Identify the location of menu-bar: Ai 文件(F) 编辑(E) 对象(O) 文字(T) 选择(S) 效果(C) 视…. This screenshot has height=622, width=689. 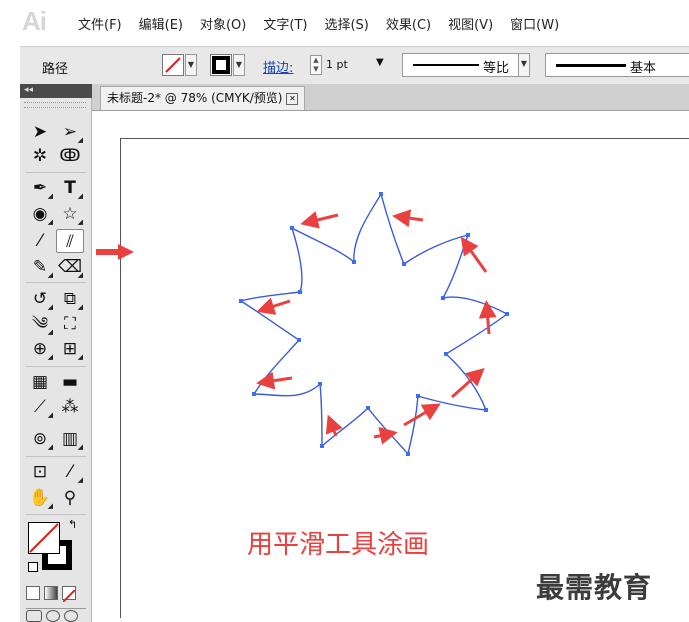
(344, 23).